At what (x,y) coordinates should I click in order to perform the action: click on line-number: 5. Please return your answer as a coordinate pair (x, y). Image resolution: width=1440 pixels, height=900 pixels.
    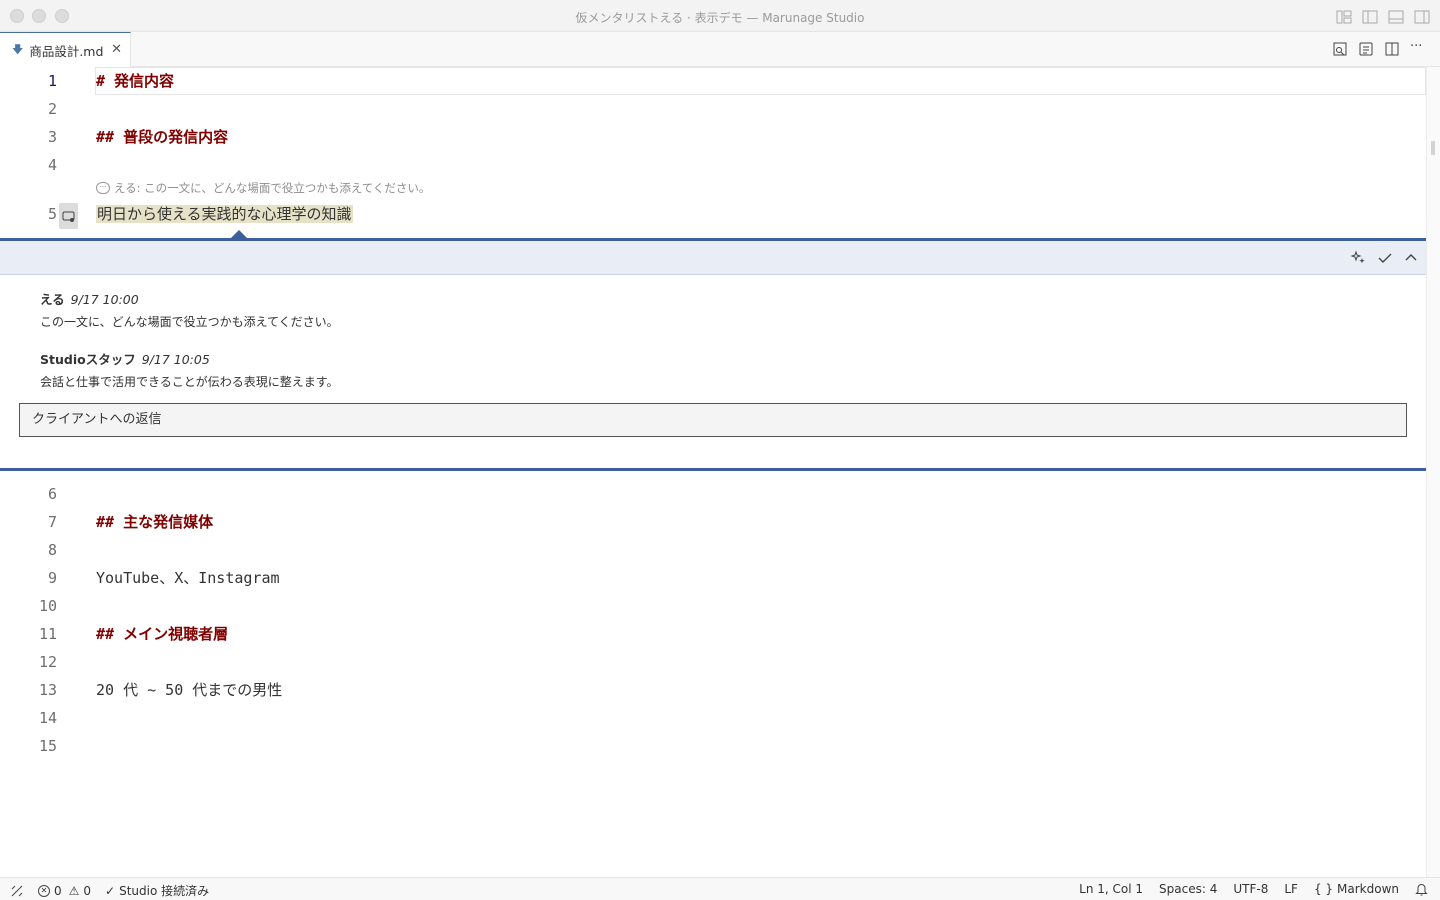
    Looking at the image, I should click on (52, 214).